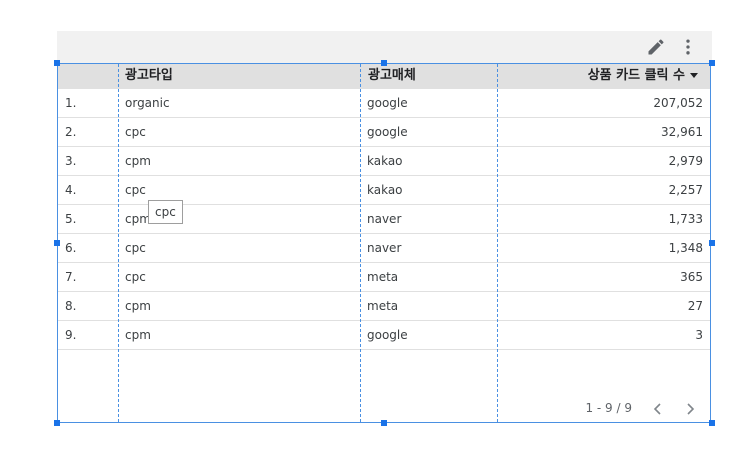  Describe the element at coordinates (384, 47) in the screenshot. I see `chart-toolbar` at that location.